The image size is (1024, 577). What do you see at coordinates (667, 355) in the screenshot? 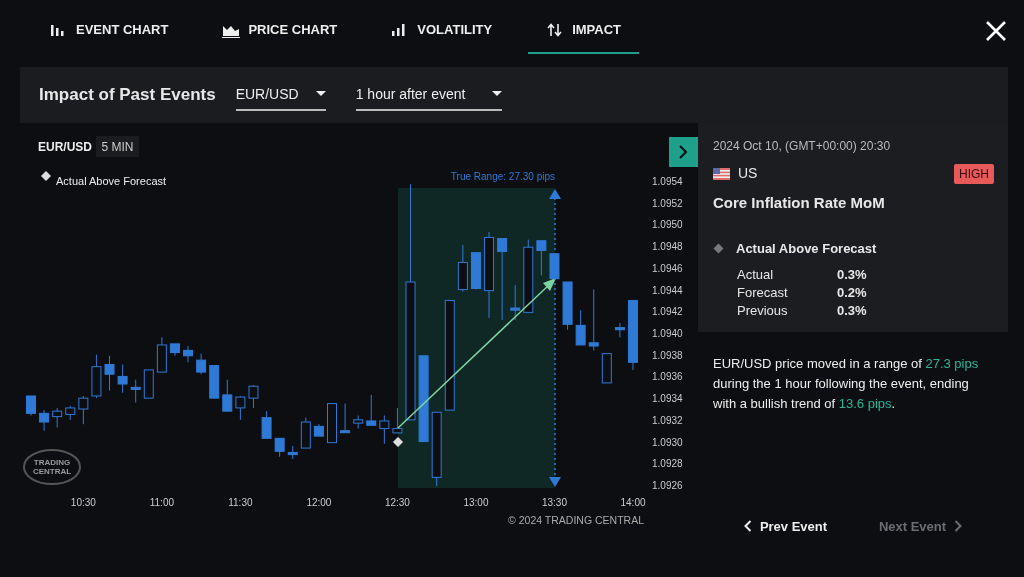
I see `price-tick: 1.0938` at bounding box center [667, 355].